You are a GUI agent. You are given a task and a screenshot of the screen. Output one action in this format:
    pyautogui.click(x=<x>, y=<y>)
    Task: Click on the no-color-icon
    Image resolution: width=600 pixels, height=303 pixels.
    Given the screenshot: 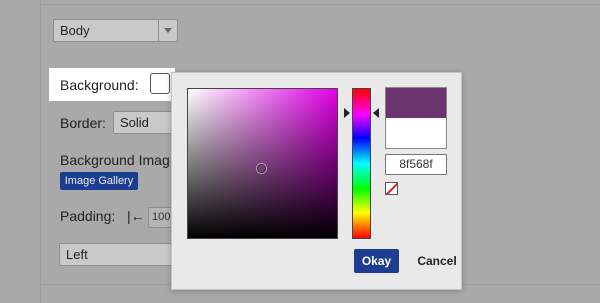 What is the action you would take?
    pyautogui.click(x=391, y=188)
    